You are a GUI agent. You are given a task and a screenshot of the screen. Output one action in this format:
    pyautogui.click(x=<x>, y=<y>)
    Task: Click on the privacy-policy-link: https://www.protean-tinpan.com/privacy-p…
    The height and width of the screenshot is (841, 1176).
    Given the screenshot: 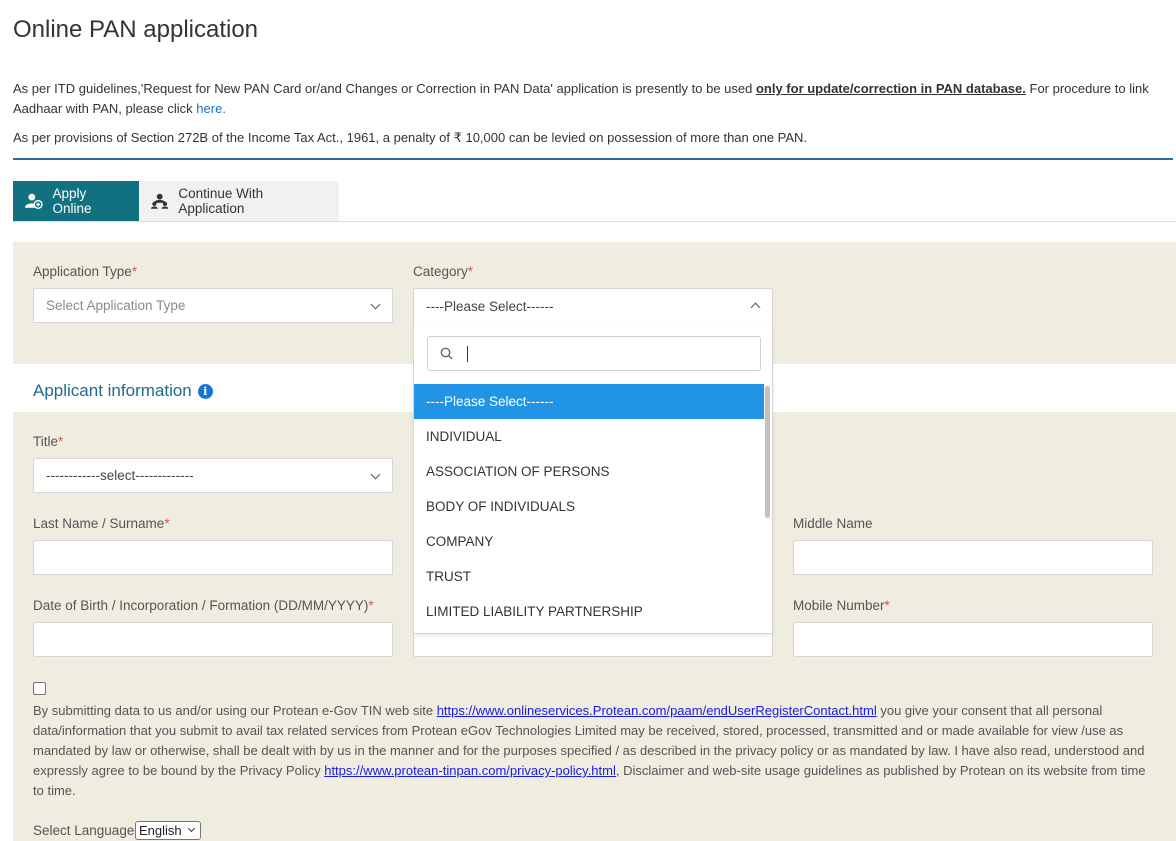 What is the action you would take?
    pyautogui.click(x=470, y=770)
    